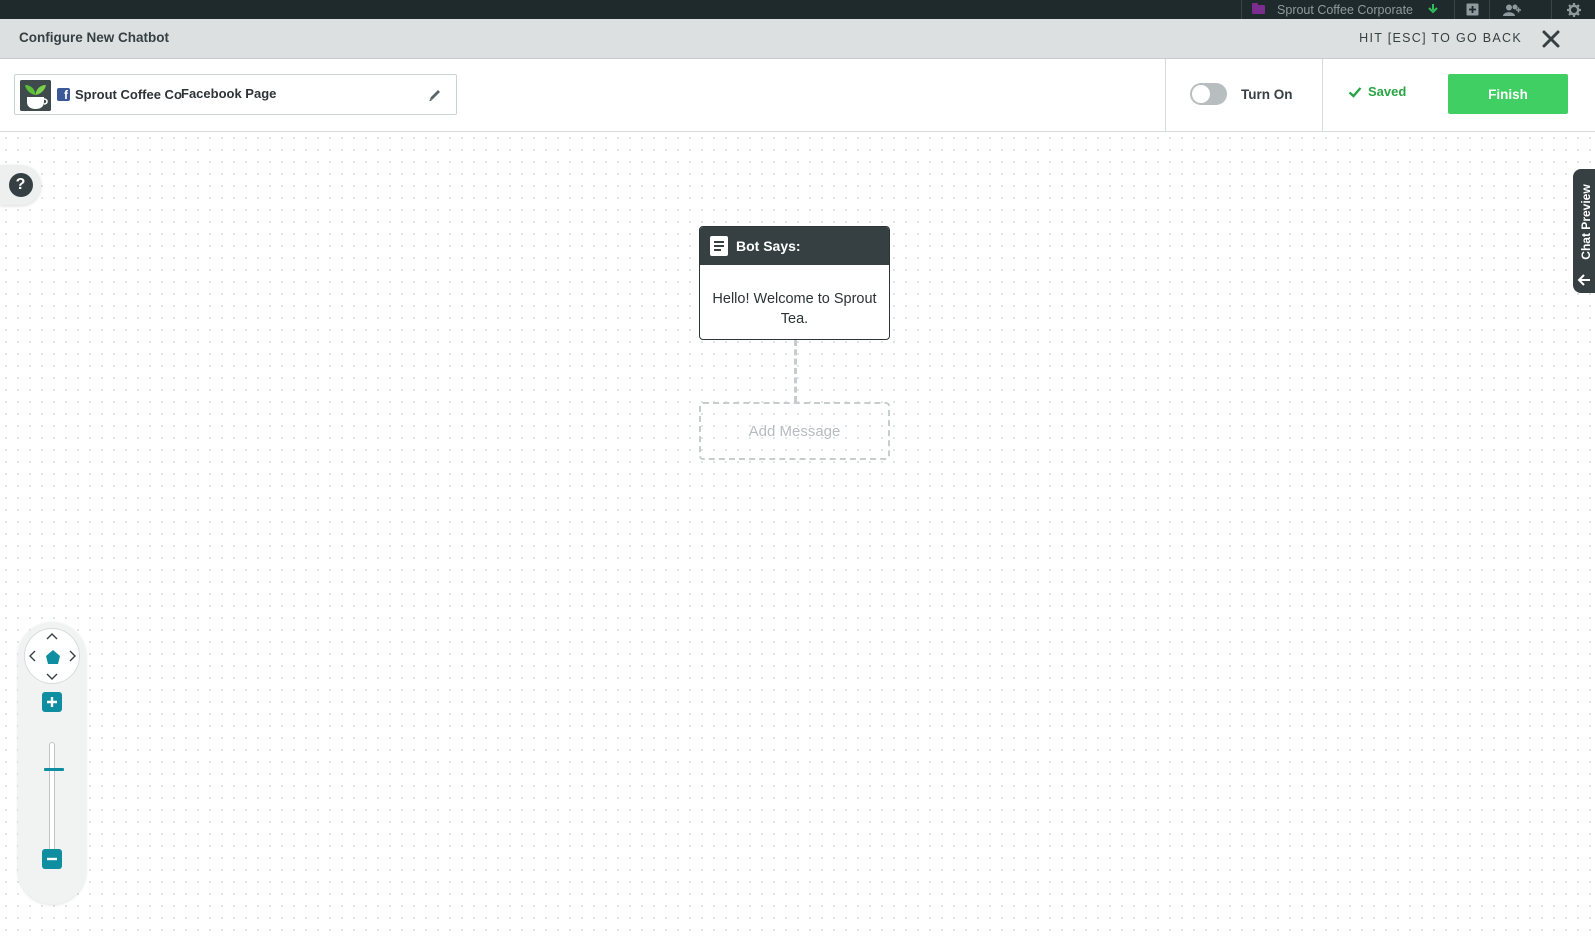 The width and height of the screenshot is (1595, 937). What do you see at coordinates (719, 246) in the screenshot?
I see `message-icon` at bounding box center [719, 246].